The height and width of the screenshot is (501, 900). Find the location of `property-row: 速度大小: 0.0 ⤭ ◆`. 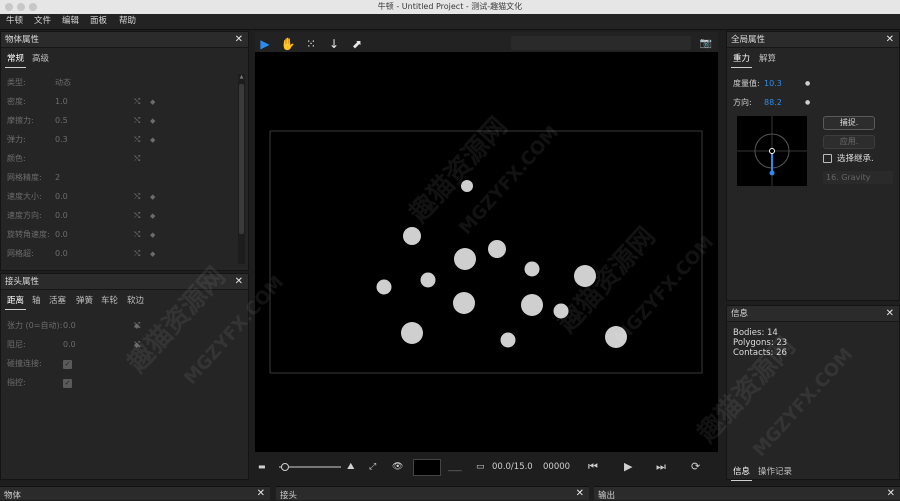

property-row: 速度大小: 0.0 ⤭ ◆ is located at coordinates (121, 197).